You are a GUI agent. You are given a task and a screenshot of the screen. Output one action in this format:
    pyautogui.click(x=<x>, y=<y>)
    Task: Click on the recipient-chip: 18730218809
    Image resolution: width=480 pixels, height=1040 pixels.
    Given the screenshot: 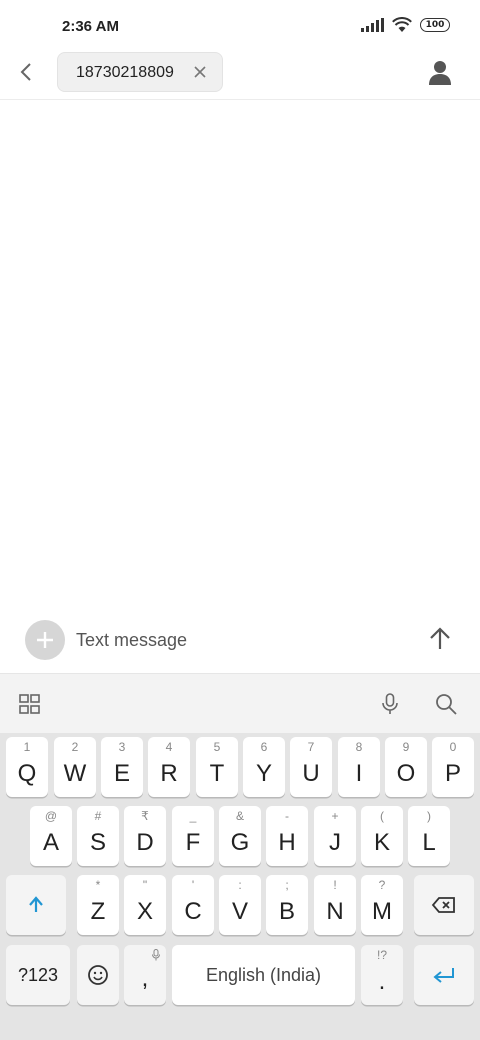 What is the action you would take?
    pyautogui.click(x=140, y=72)
    